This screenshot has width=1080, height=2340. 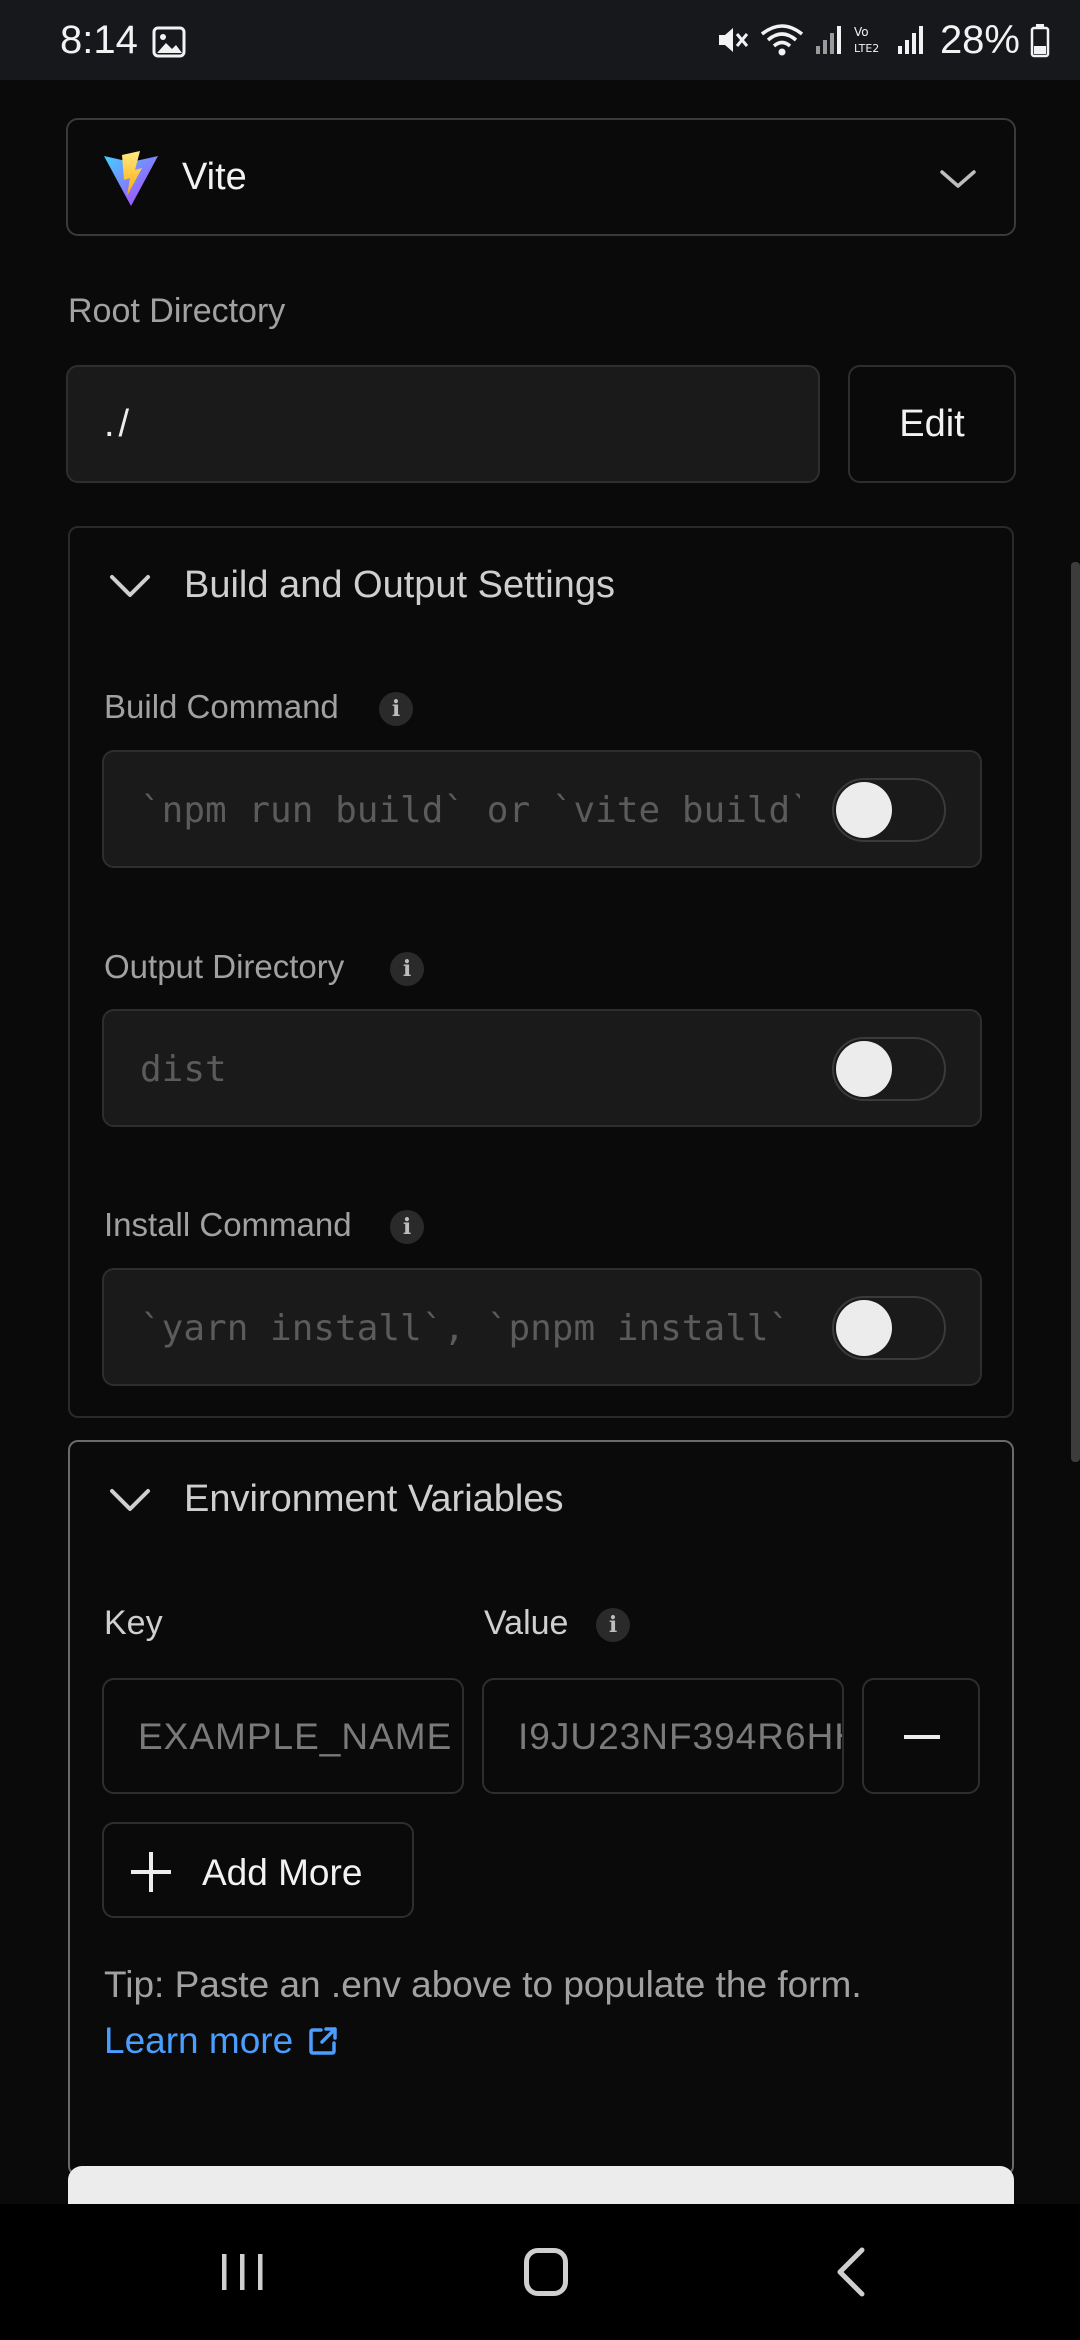 I want to click on add-more-label: Add More, so click(x=282, y=1872).